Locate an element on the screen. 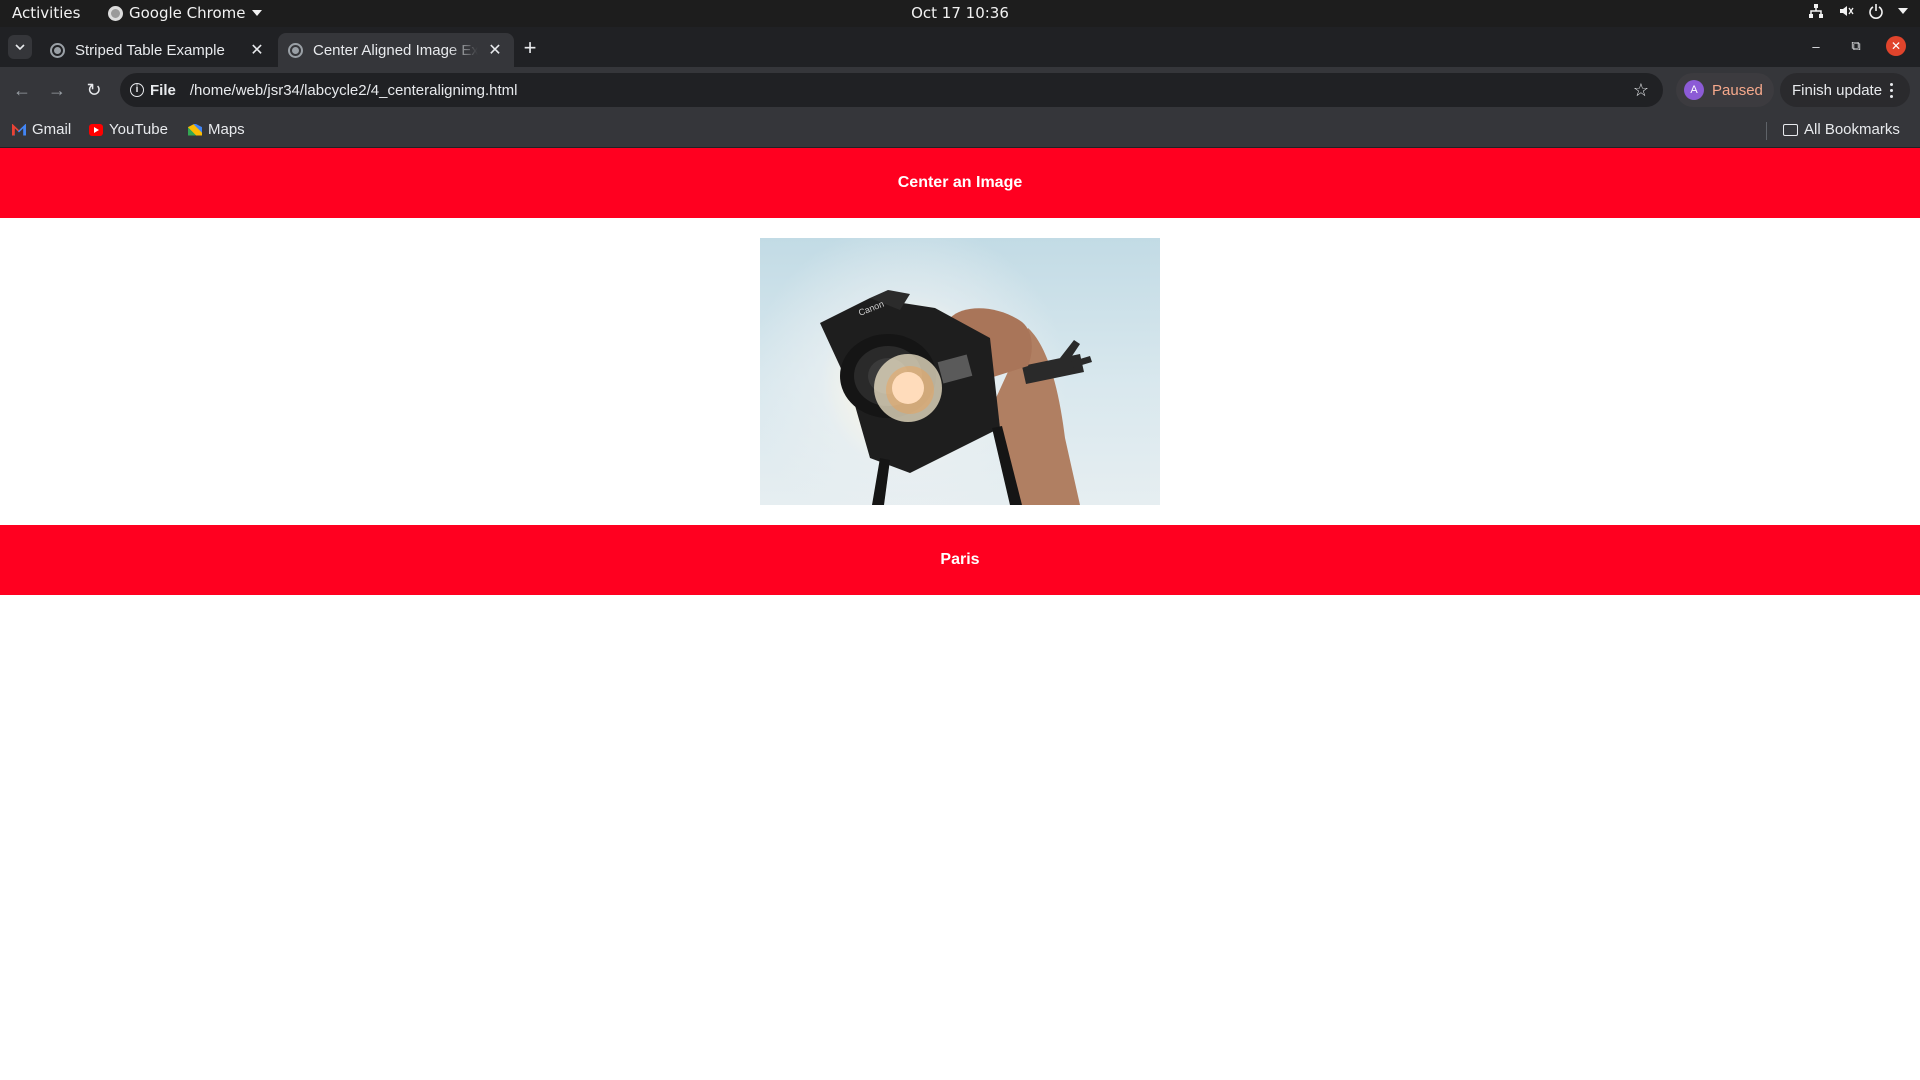  bookmarks-divider is located at coordinates (1766, 131).